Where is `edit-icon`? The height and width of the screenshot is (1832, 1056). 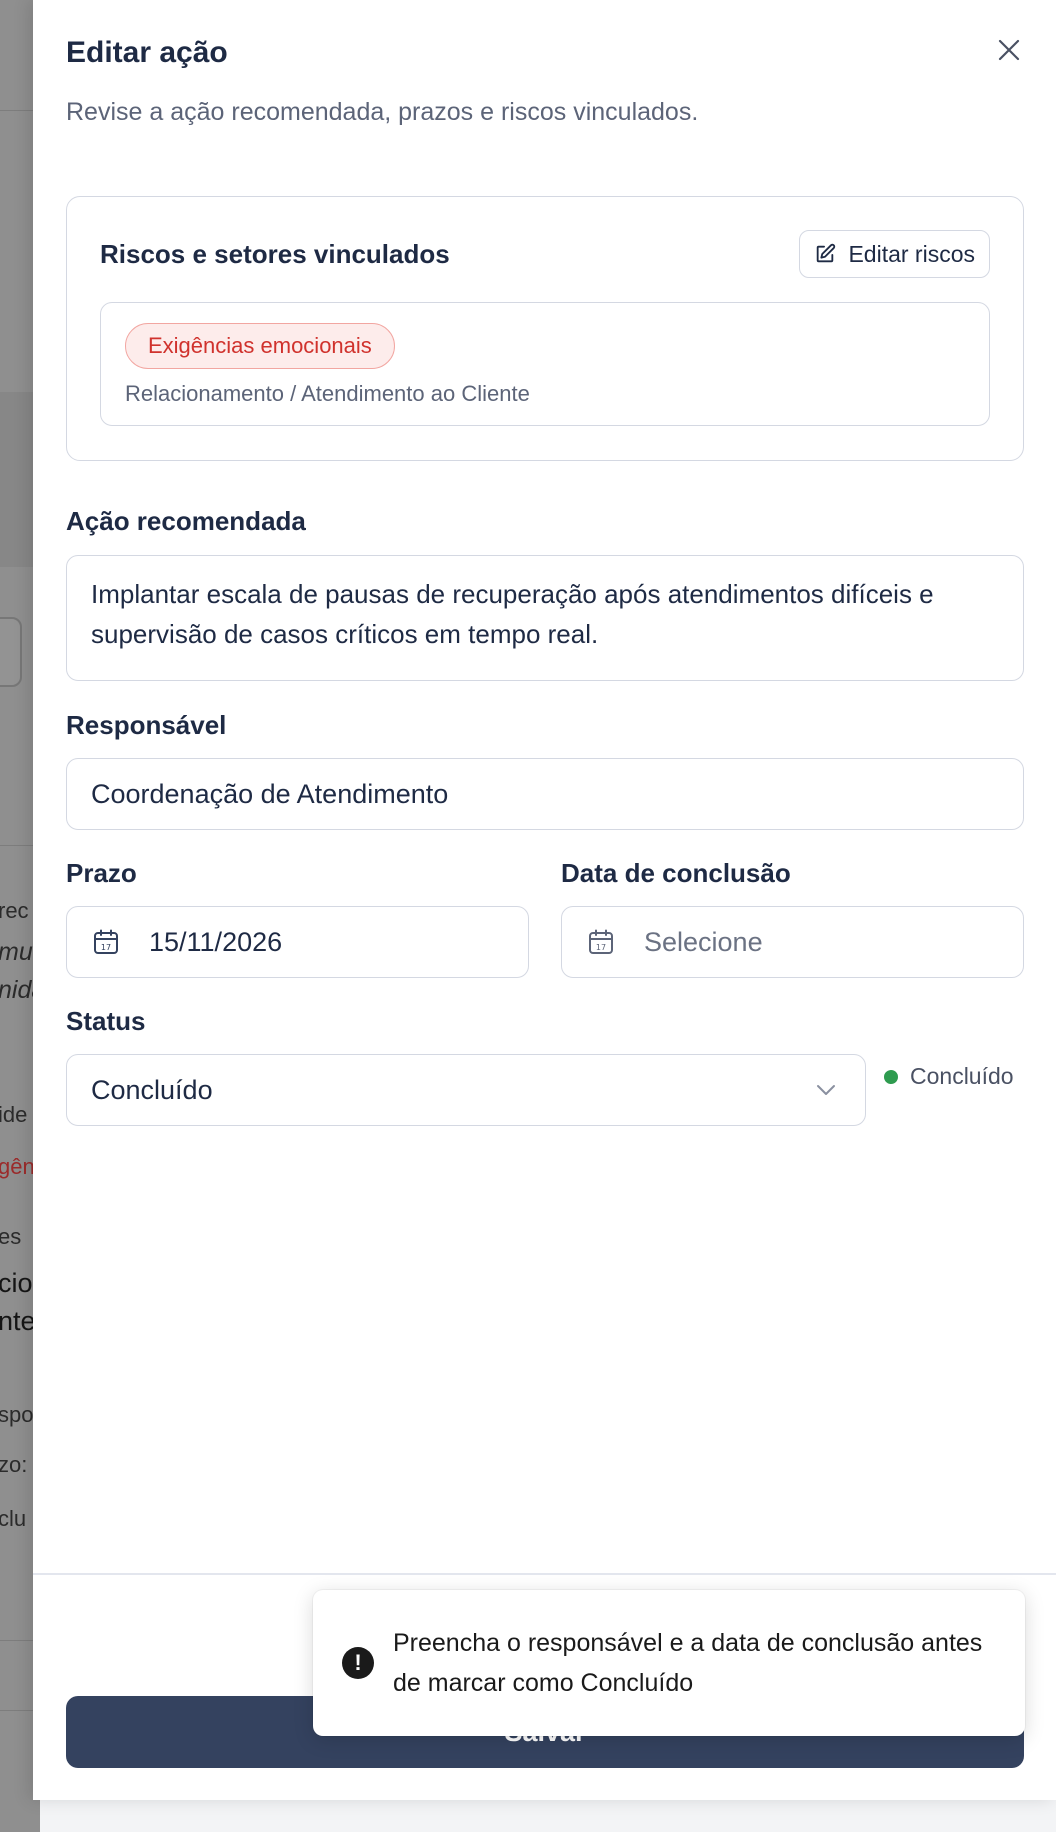 edit-icon is located at coordinates (826, 253).